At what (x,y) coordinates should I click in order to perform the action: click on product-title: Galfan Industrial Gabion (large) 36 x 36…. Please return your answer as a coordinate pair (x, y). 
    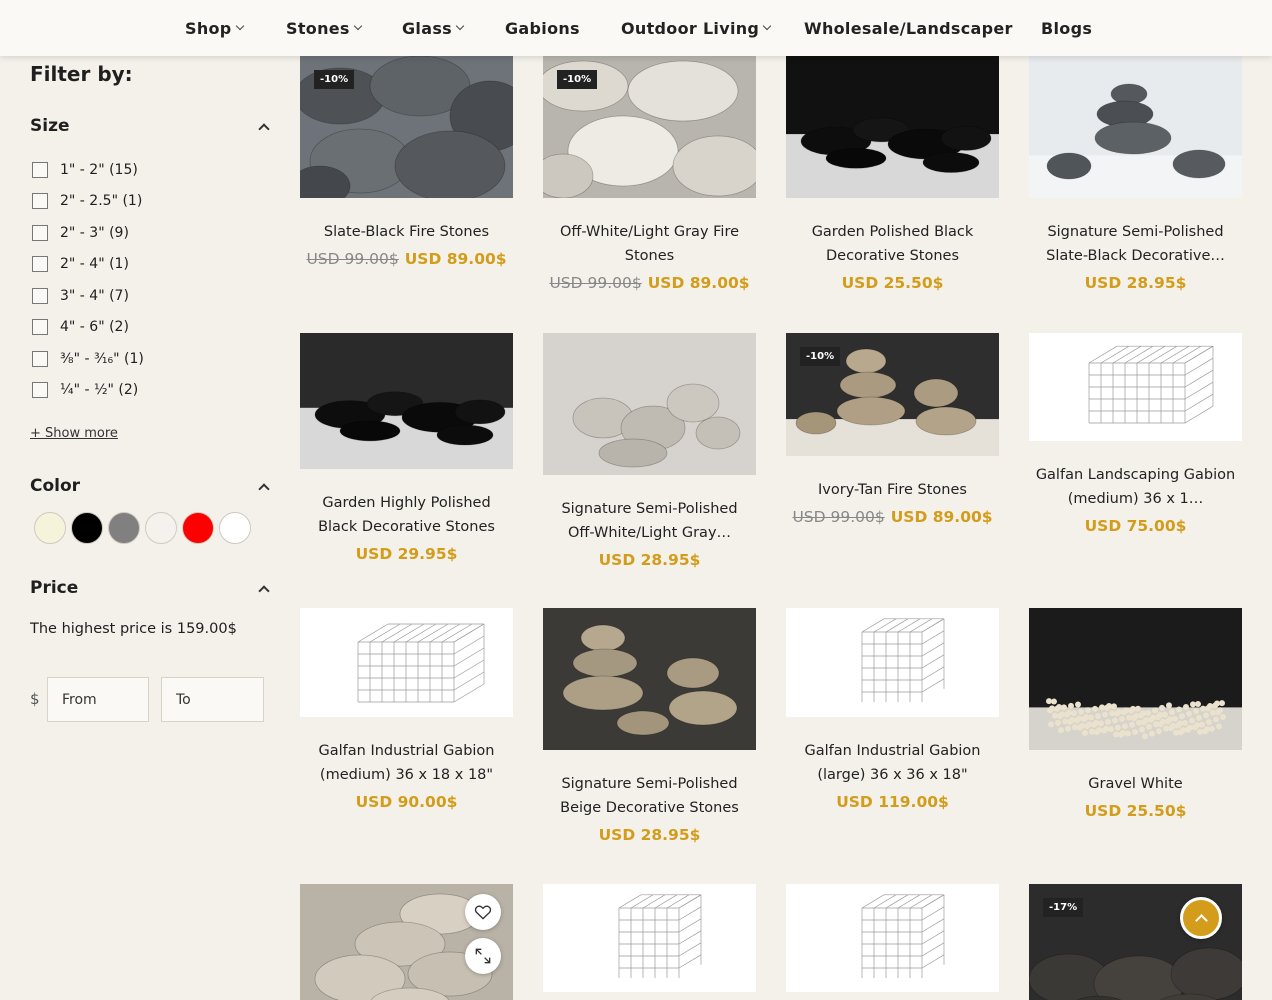
    Looking at the image, I should click on (892, 763).